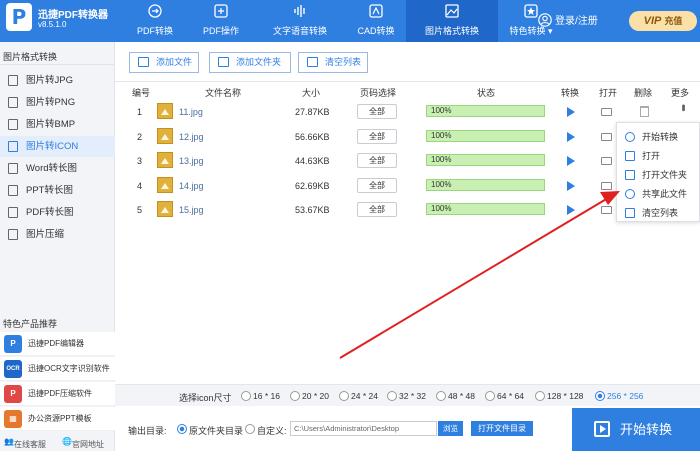 The image size is (700, 451). What do you see at coordinates (378, 93) in the screenshot?
I see `col-pages: 页码选择` at bounding box center [378, 93].